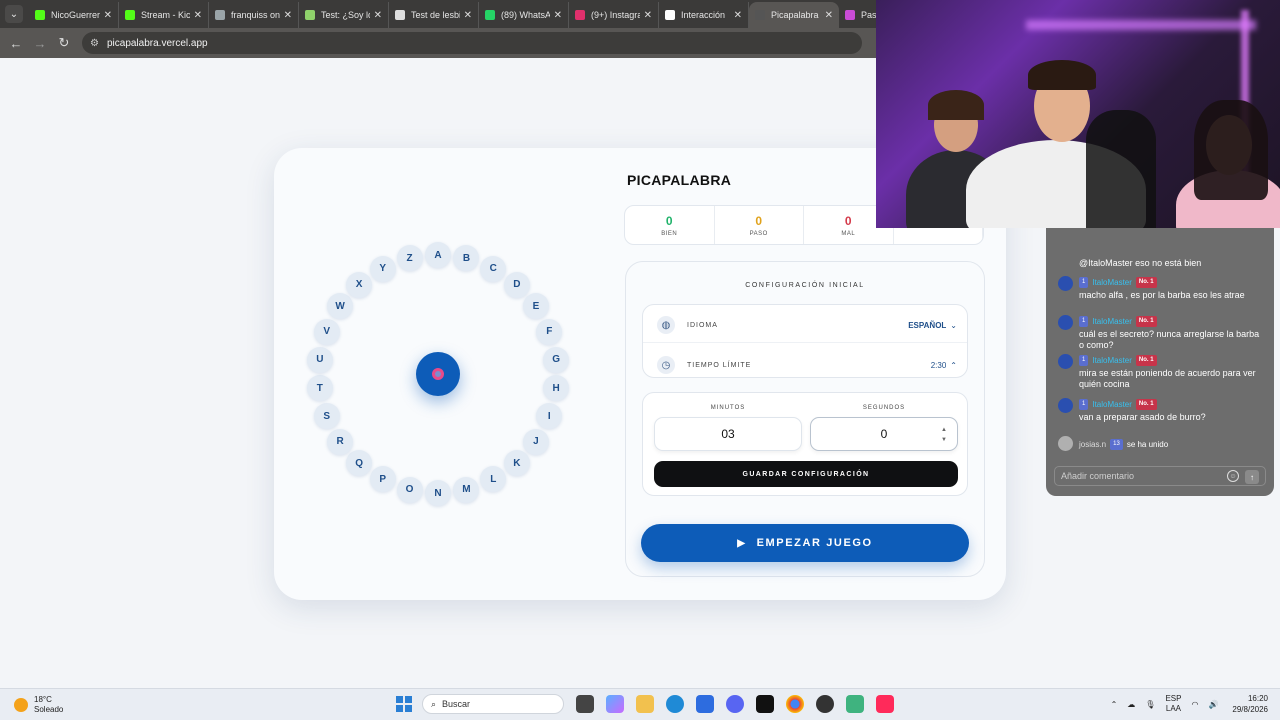 This screenshot has height=720, width=1280. Describe the element at coordinates (516, 284) in the screenshot. I see `letter-d: D` at that location.